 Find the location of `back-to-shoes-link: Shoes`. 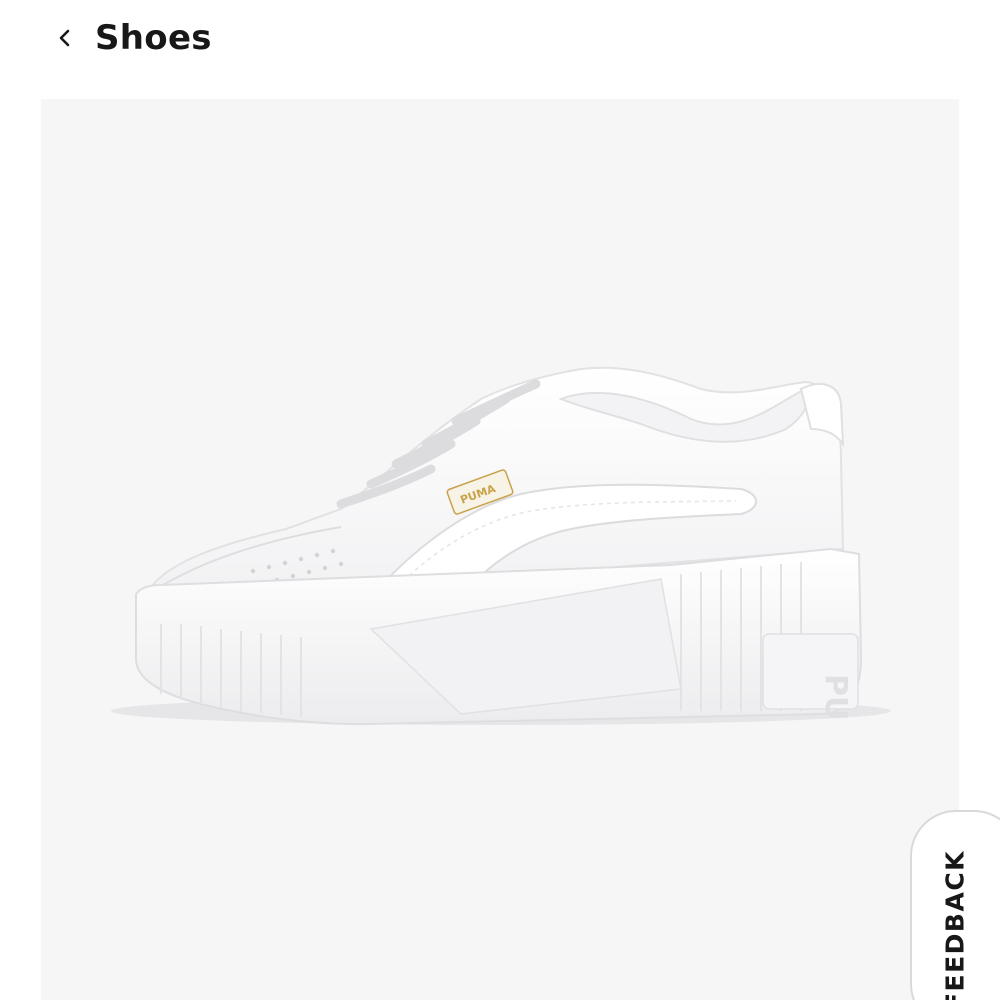

back-to-shoes-link: Shoes is located at coordinates (133, 38).